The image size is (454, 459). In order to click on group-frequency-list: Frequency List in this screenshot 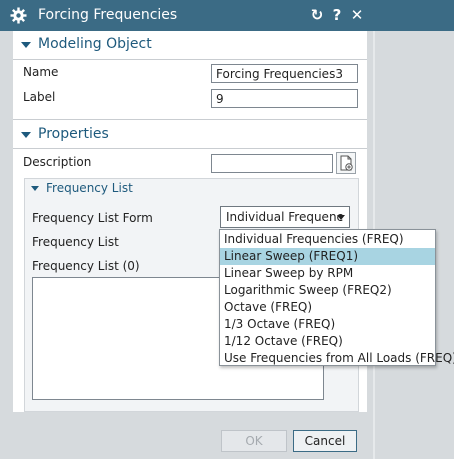, I will do `click(89, 188)`.